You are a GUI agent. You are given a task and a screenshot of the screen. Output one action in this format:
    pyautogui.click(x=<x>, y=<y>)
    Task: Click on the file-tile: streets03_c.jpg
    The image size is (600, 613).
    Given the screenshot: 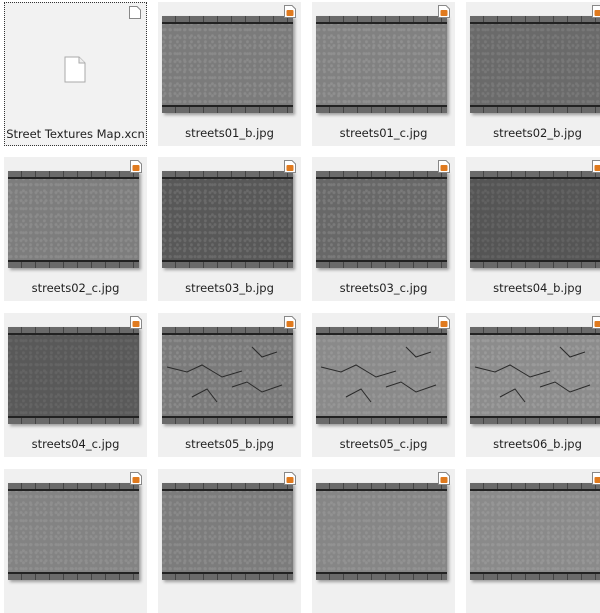 What is the action you would take?
    pyautogui.click(x=383, y=229)
    